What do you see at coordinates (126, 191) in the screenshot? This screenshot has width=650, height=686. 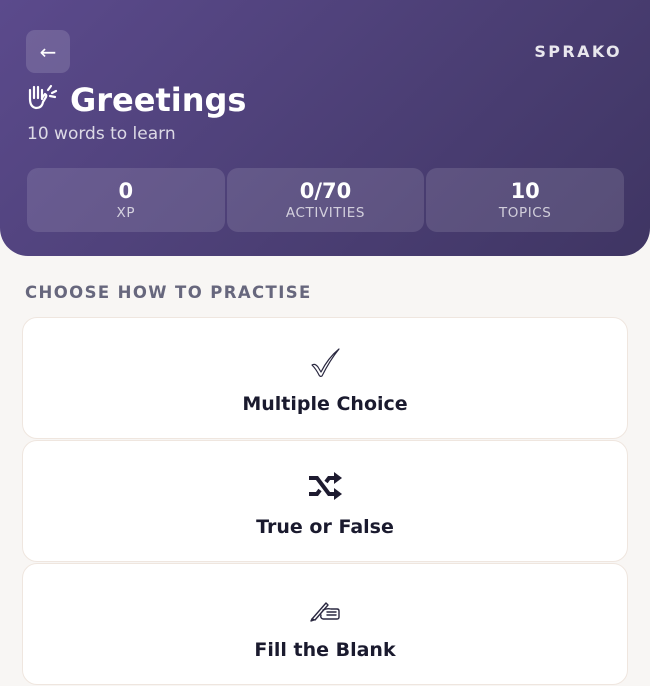 I see `stat-value: 0` at bounding box center [126, 191].